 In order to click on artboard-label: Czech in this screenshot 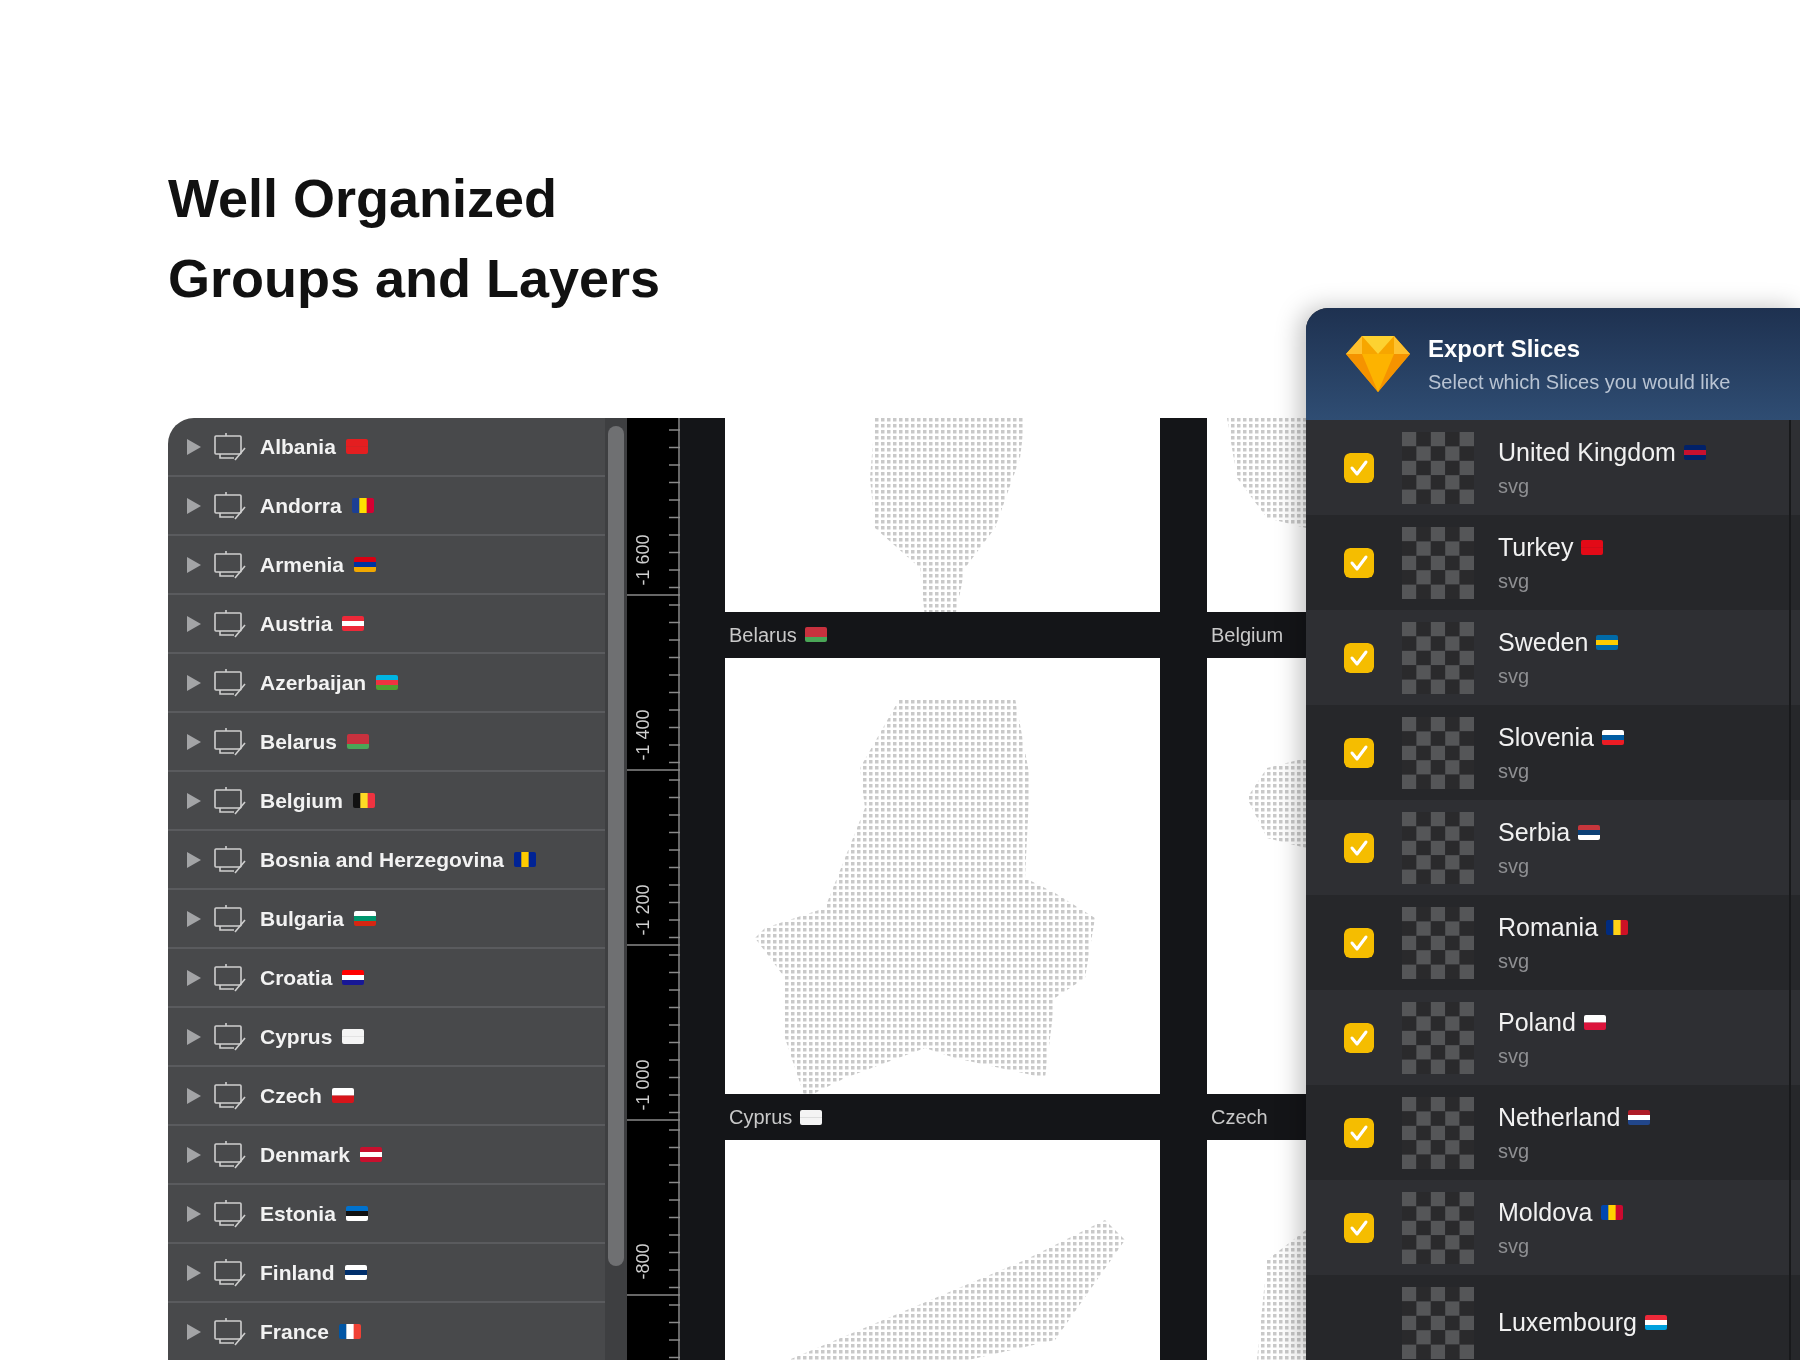, I will do `click(1239, 1117)`.